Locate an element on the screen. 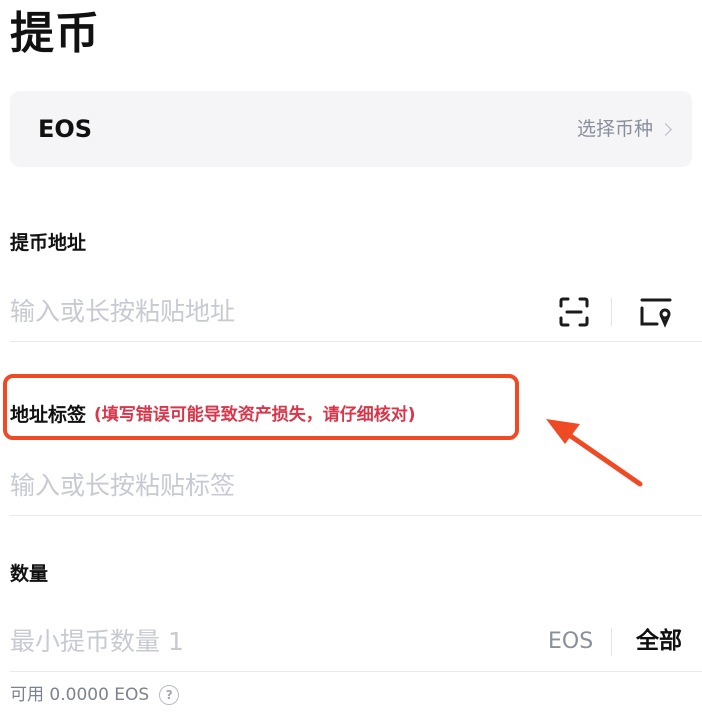 This screenshot has height=720, width=702. page-title: 提币 is located at coordinates (55, 33).